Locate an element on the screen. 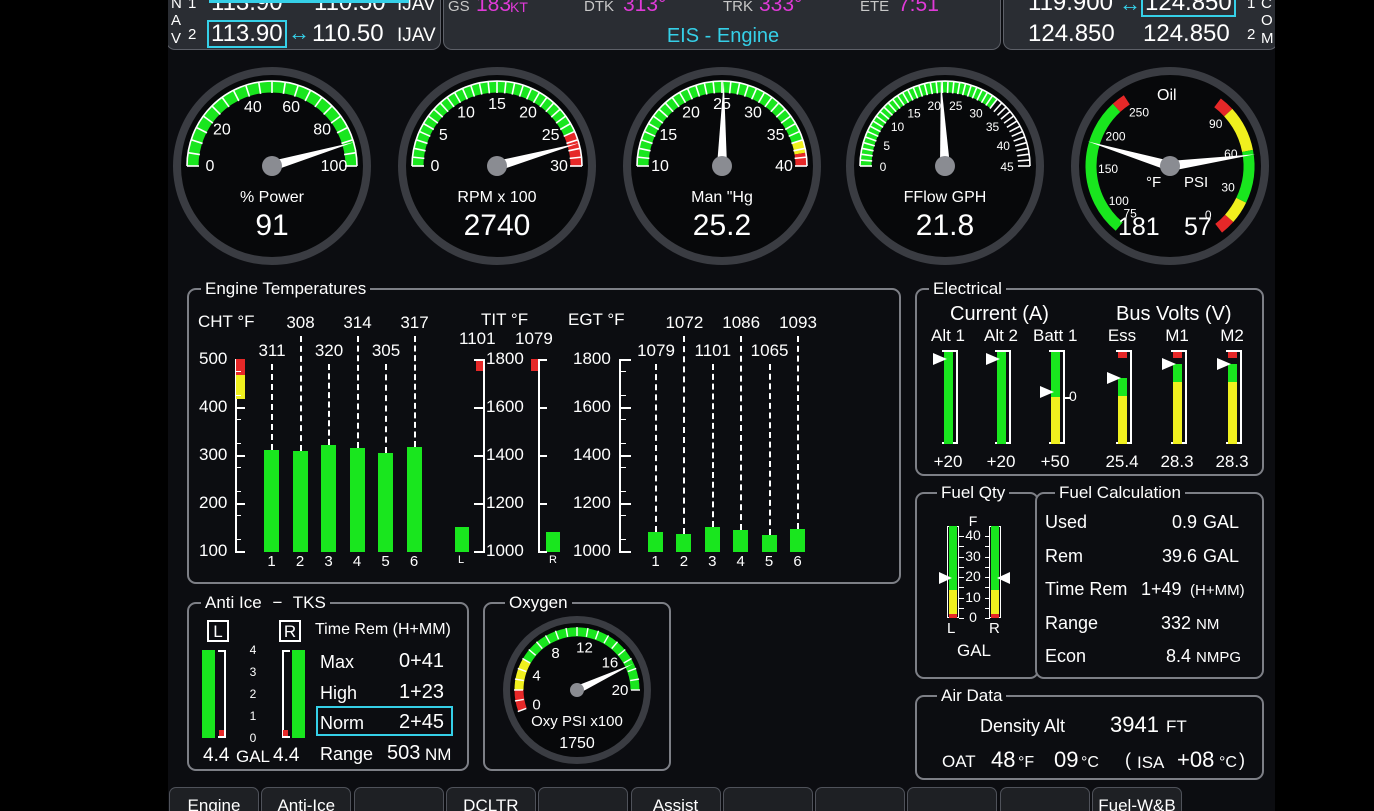  rpm-hub is located at coordinates (497, 166).